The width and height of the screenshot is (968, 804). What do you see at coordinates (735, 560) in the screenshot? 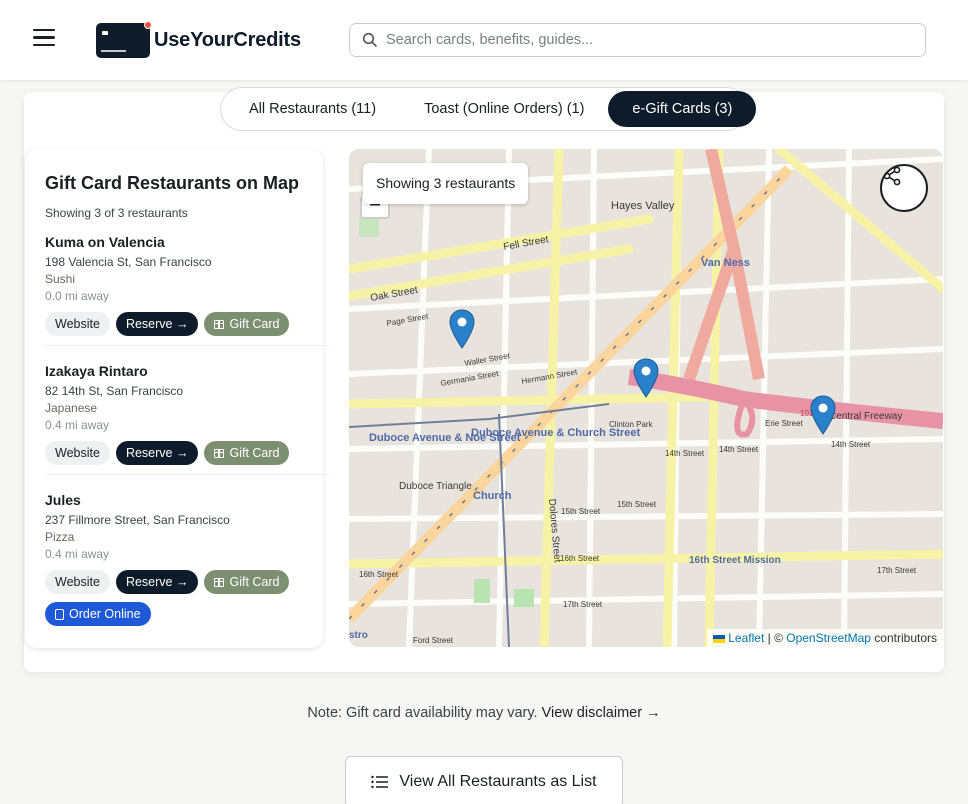
I see `map-label: 16th Street Mission` at bounding box center [735, 560].